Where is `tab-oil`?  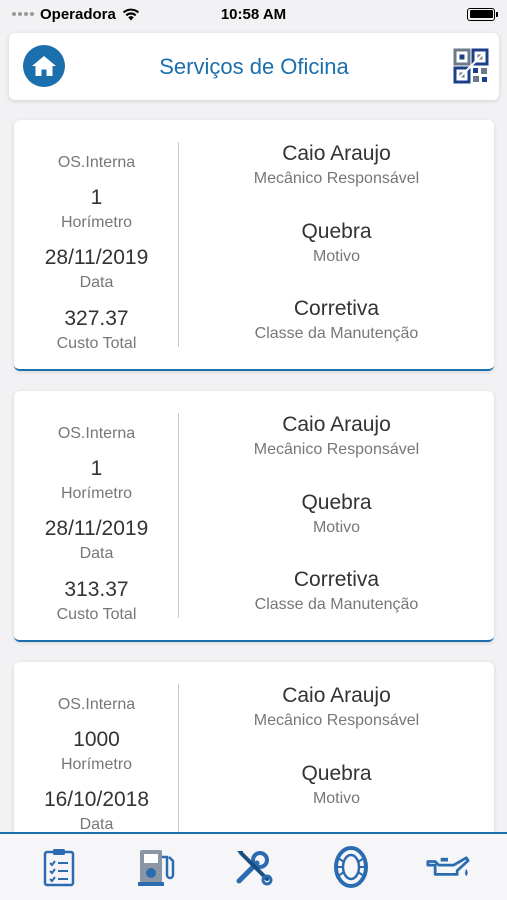
tab-oil is located at coordinates (448, 867).